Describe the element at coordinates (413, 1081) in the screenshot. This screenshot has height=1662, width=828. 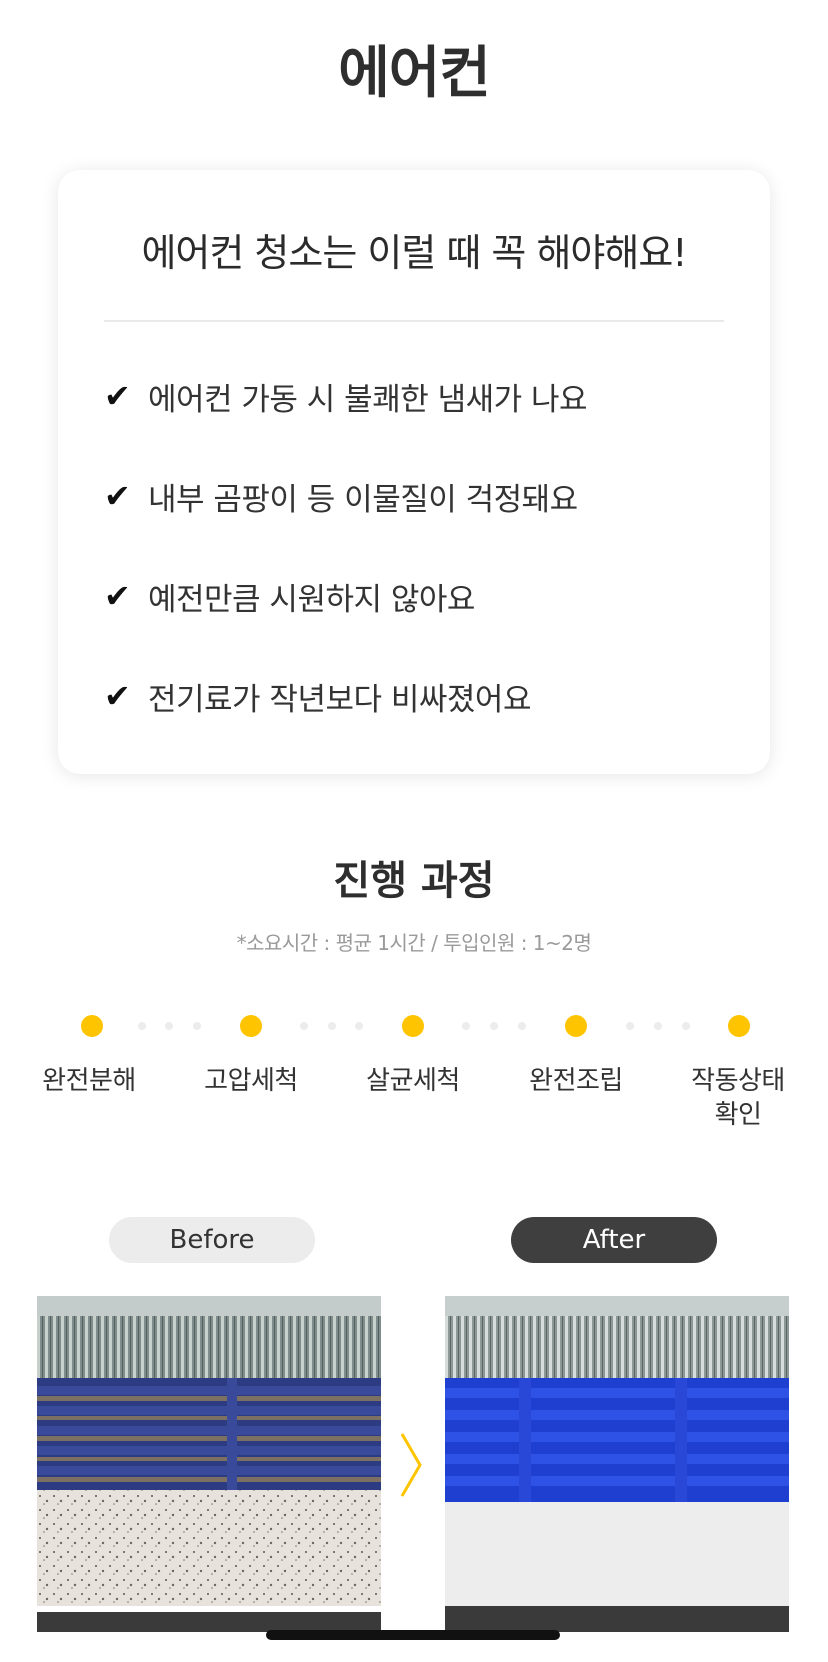
I see `step-label: 살균세척` at that location.